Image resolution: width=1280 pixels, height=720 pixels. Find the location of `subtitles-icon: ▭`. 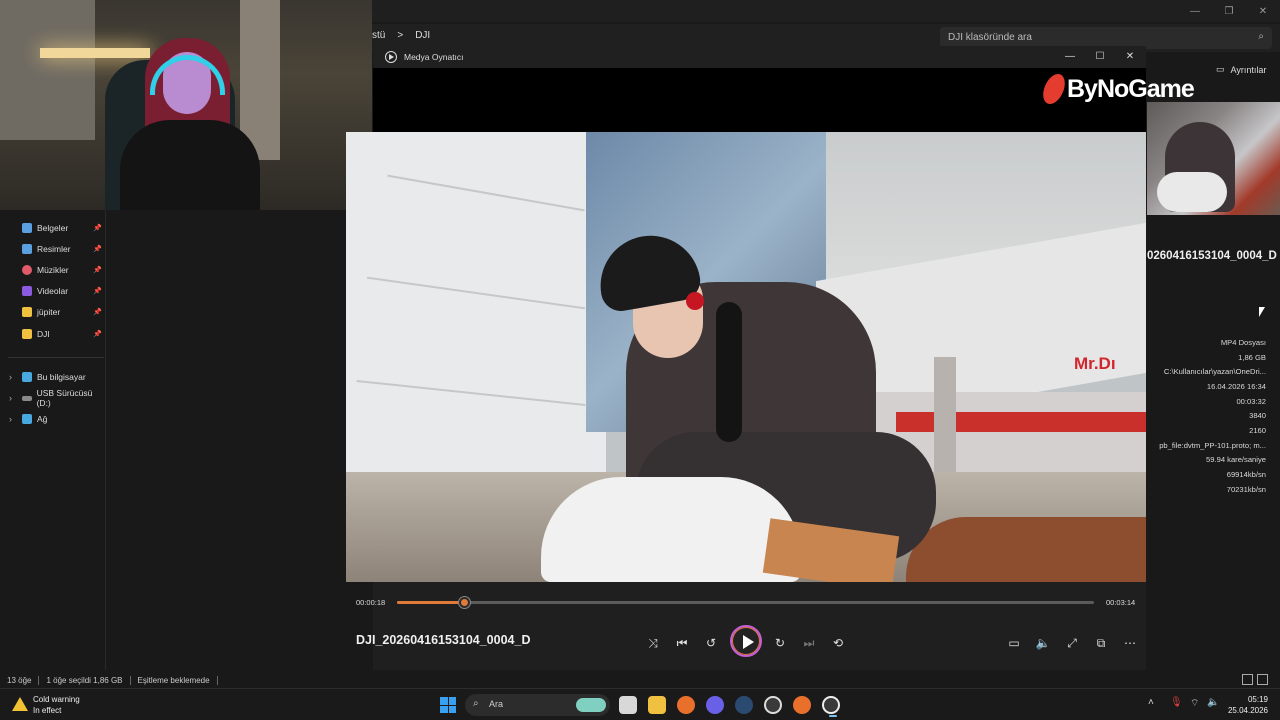

subtitles-icon: ▭ is located at coordinates (1014, 643).